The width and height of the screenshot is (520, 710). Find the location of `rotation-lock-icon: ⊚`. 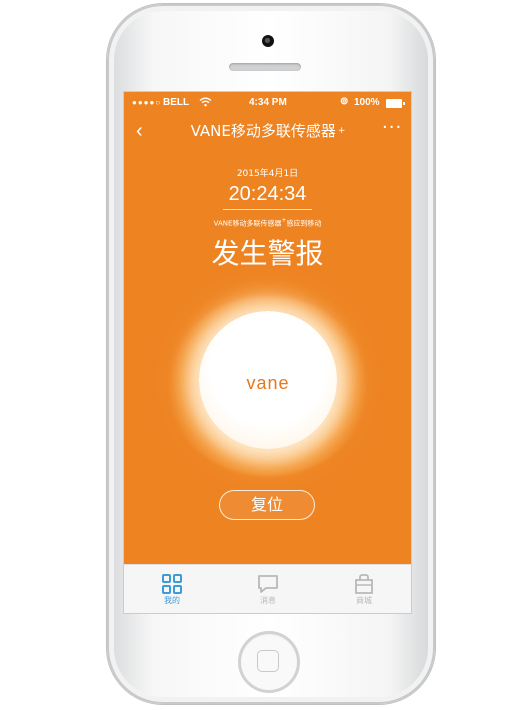

rotation-lock-icon: ⊚ is located at coordinates (344, 101).